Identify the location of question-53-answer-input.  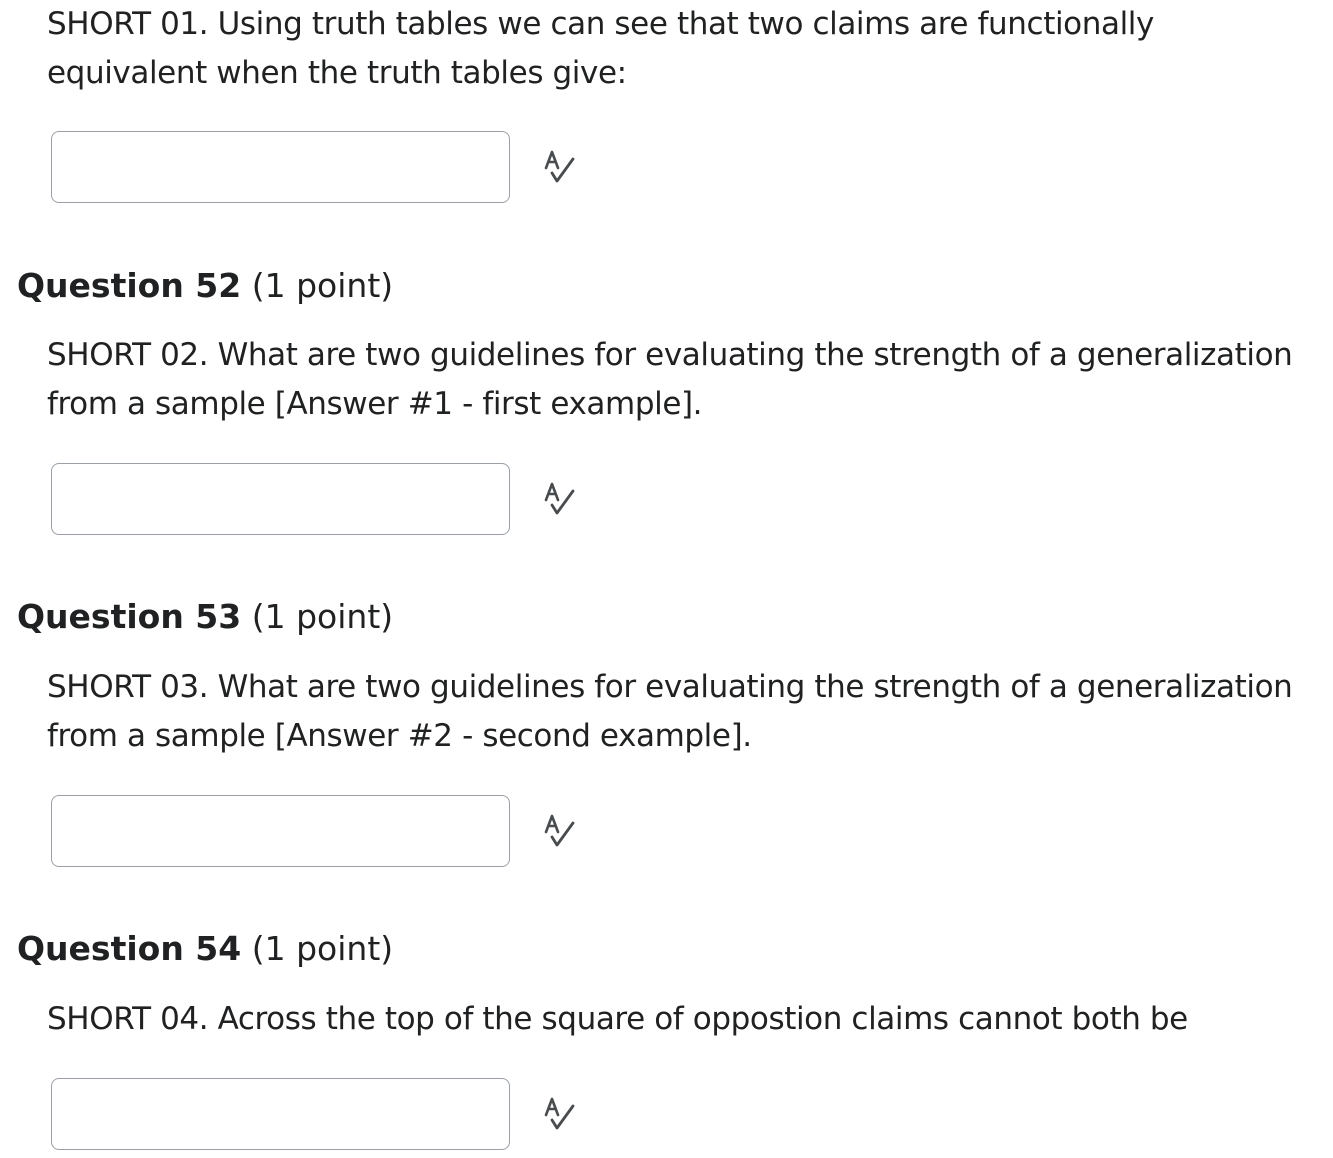
(280, 831).